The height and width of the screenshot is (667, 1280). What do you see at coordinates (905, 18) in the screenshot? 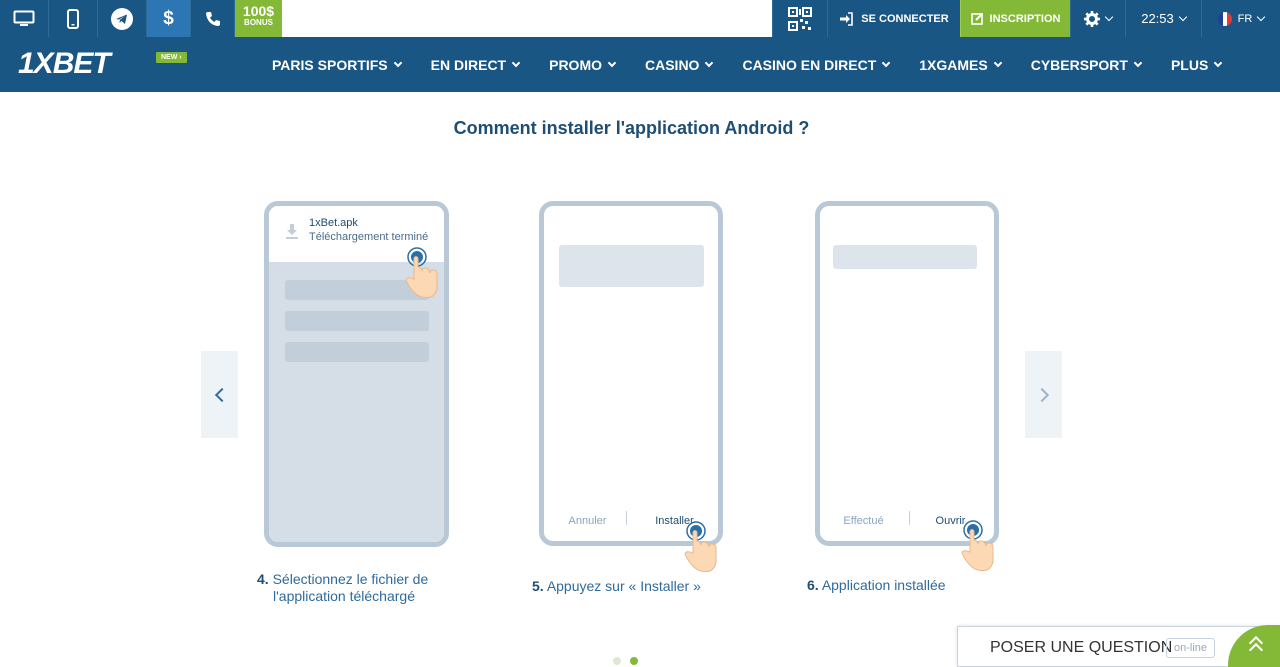
I see `login-label: SE CONNECTER` at bounding box center [905, 18].